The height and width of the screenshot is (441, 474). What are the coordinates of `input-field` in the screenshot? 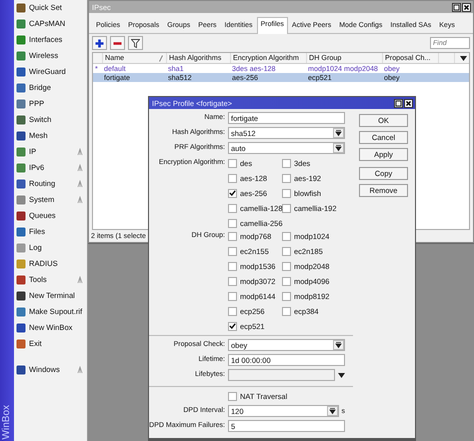 It's located at (281, 375).